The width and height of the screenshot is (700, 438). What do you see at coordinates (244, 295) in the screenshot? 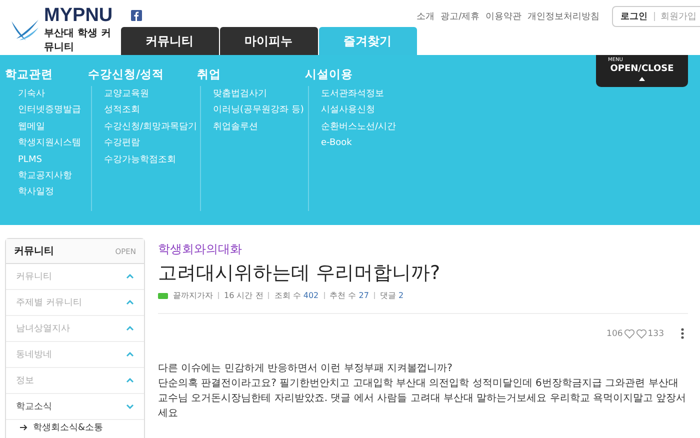
I see `post-time: 16 시간 전` at bounding box center [244, 295].